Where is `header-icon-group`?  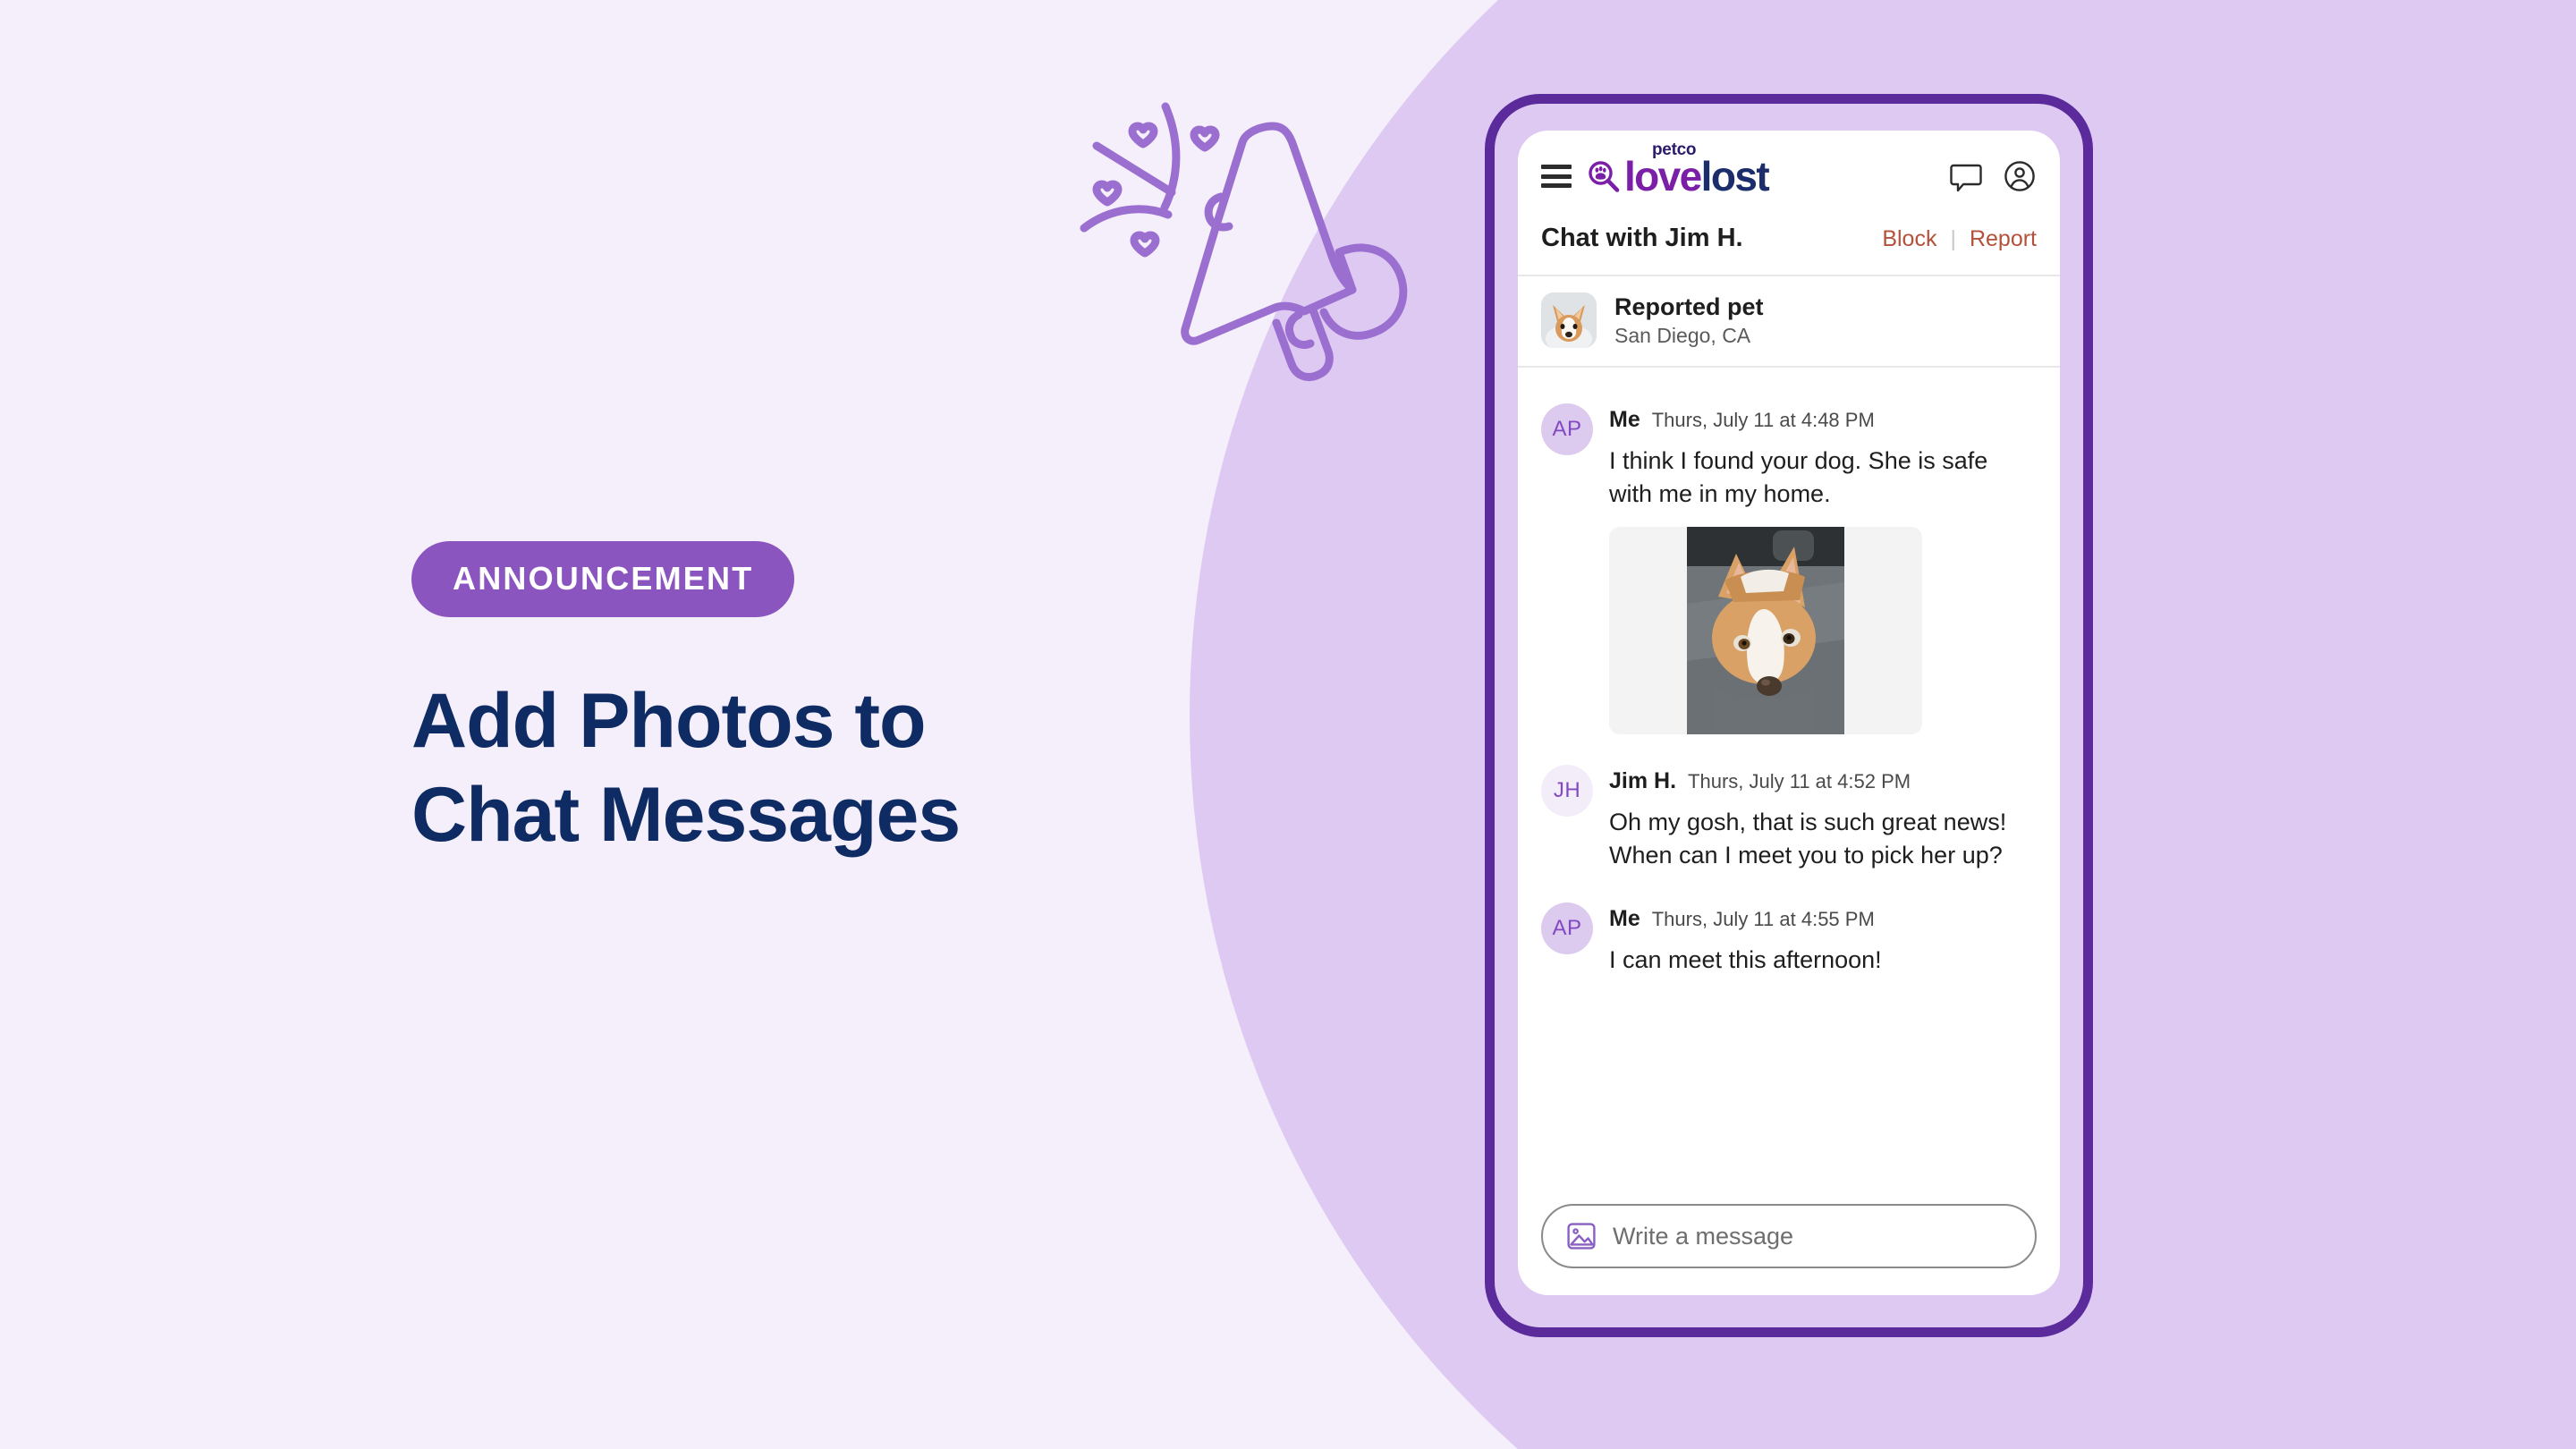
header-icon-group is located at coordinates (1993, 176).